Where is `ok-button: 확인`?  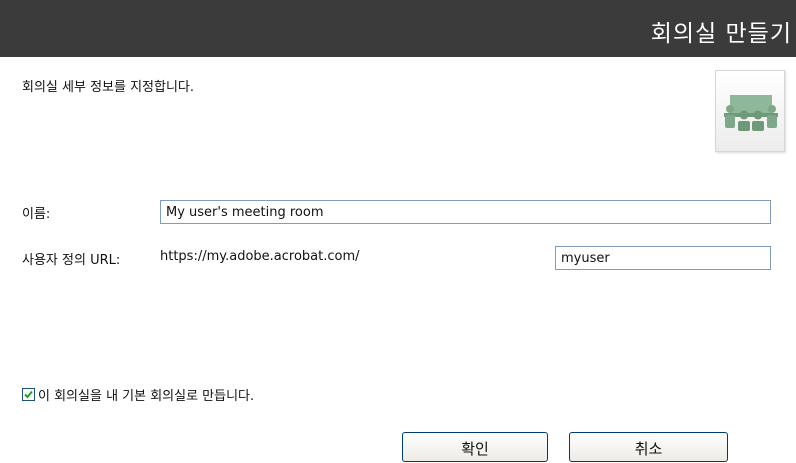
ok-button: 확인 is located at coordinates (475, 447).